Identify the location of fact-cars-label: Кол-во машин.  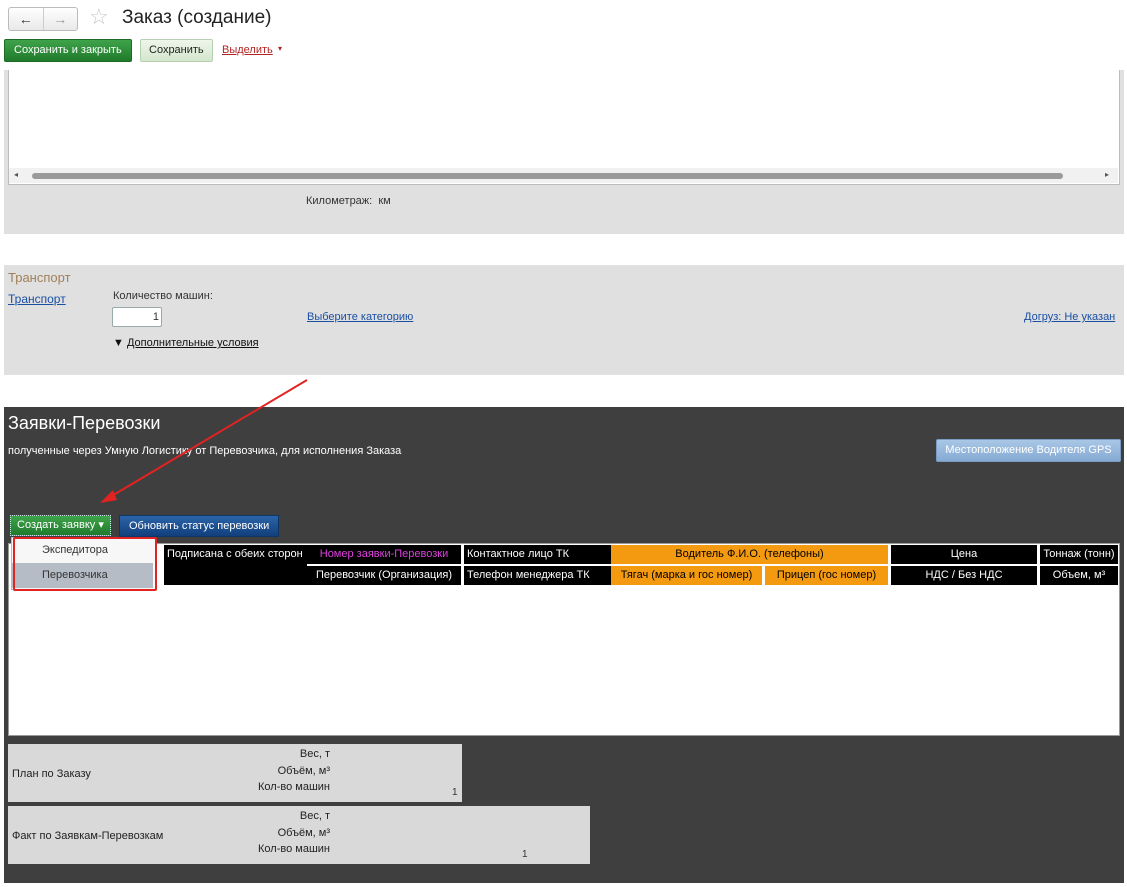
(294, 849).